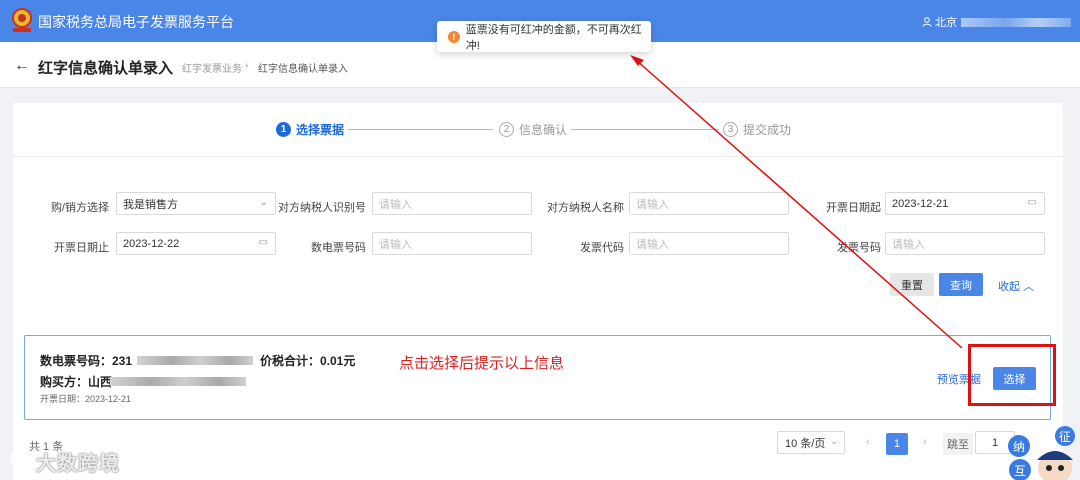 The image size is (1080, 480). I want to click on mascot-char-zheng: 征, so click(1065, 437).